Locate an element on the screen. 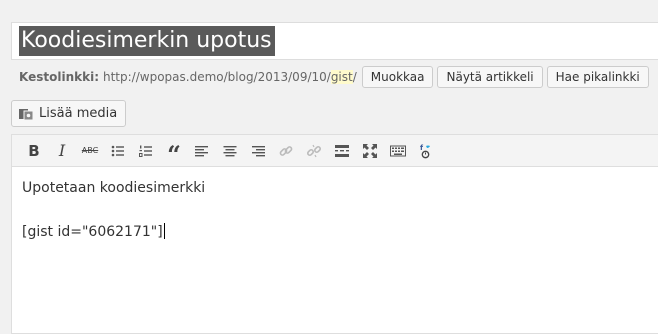  toolbar-toggle-icon is located at coordinates (398, 151).